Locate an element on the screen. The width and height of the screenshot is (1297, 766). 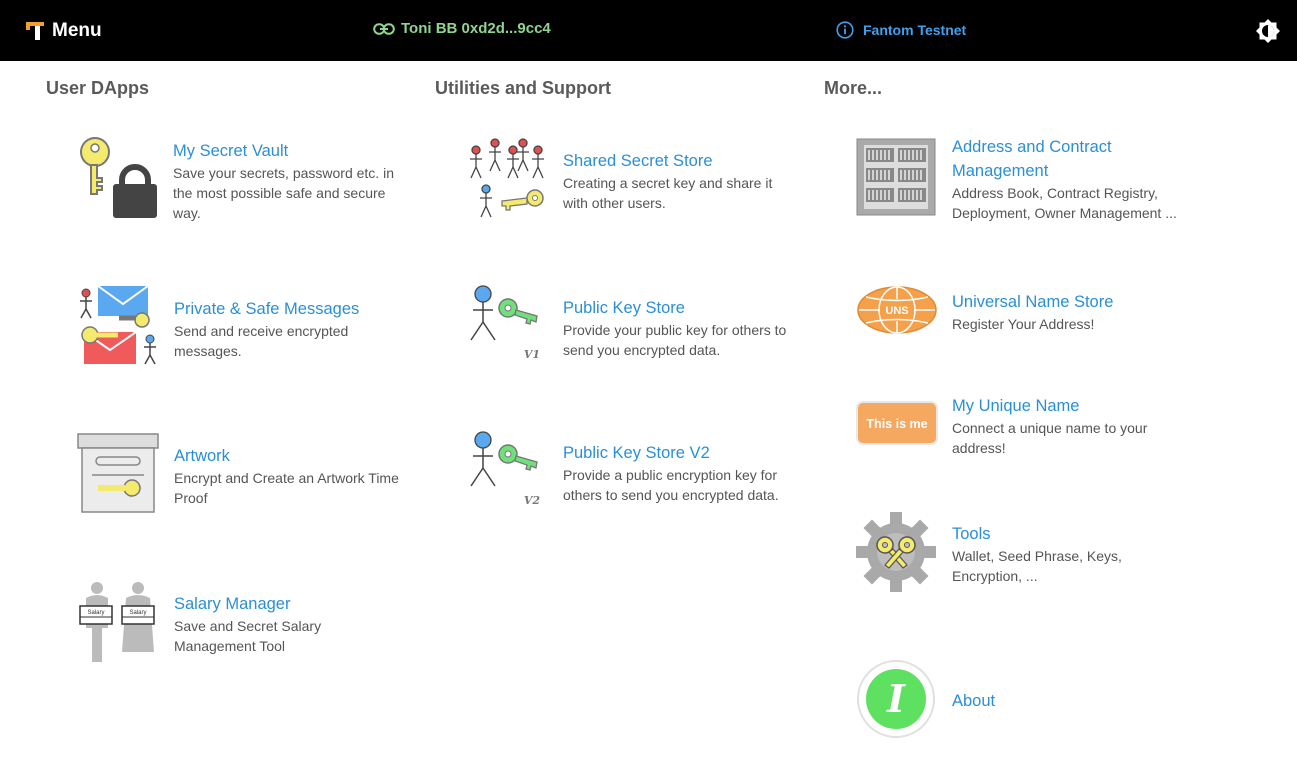
secret-vault-title: My Secret Vault is located at coordinates (231, 151).